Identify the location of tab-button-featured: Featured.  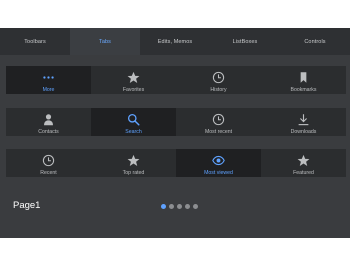
(303, 163).